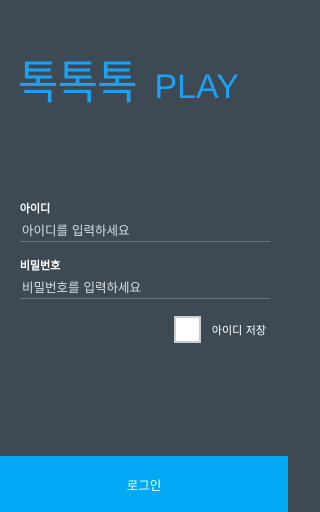  What do you see at coordinates (145, 231) in the screenshot?
I see `id-input` at bounding box center [145, 231].